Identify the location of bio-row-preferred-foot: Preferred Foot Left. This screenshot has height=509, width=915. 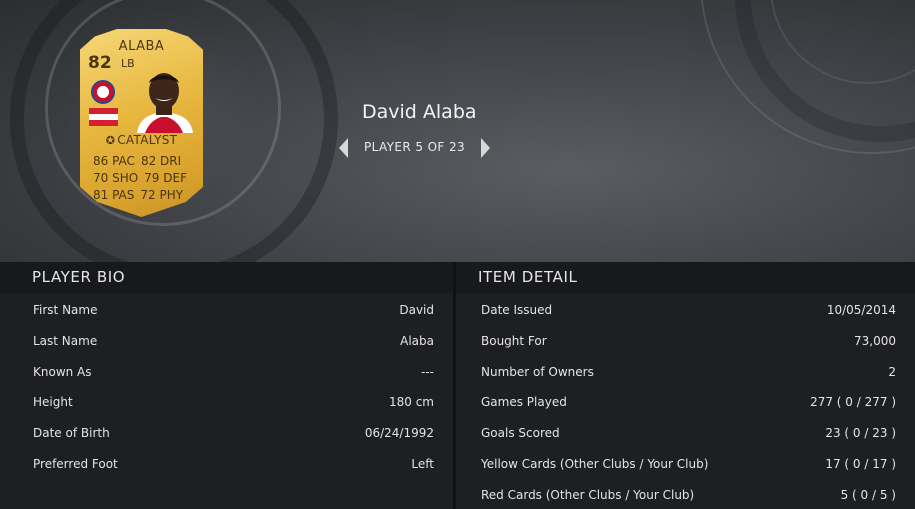
(226, 462).